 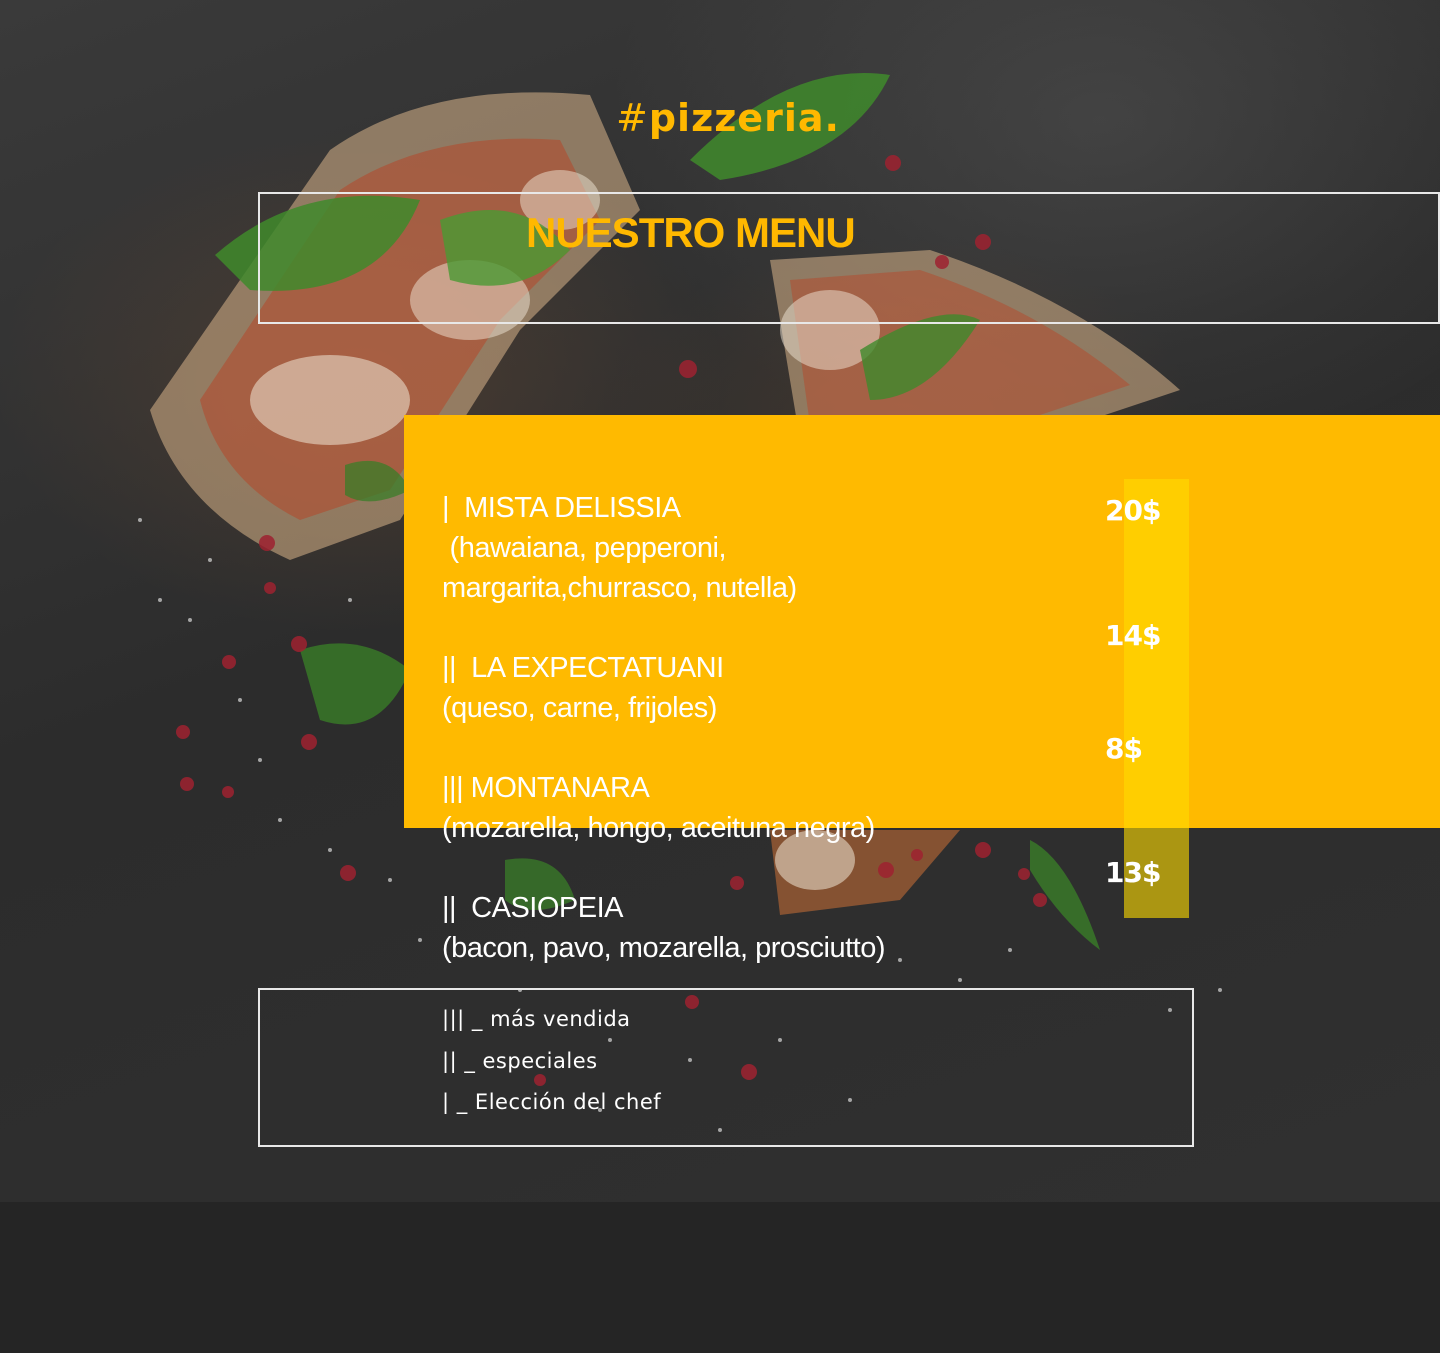 What do you see at coordinates (658, 828) in the screenshot?
I see `item-desc: (mozarella, hongo, aceituna negra)` at bounding box center [658, 828].